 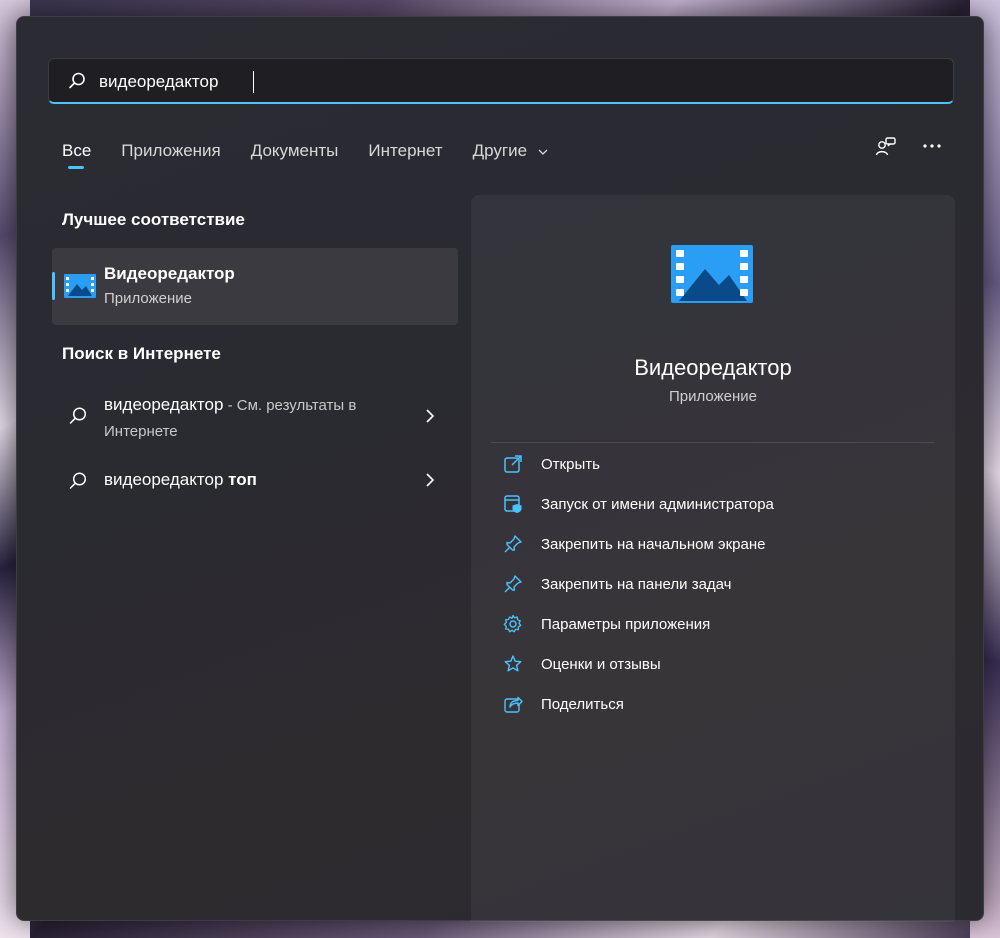 I want to click on tab-internet-label: Интернет, so click(x=405, y=150).